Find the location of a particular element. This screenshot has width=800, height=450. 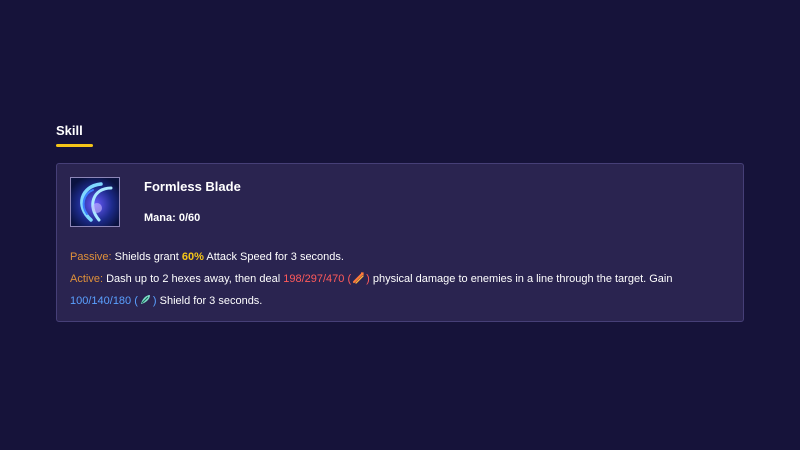

active-text-before: Dash up to 2 hexes away, then deal is located at coordinates (193, 279).